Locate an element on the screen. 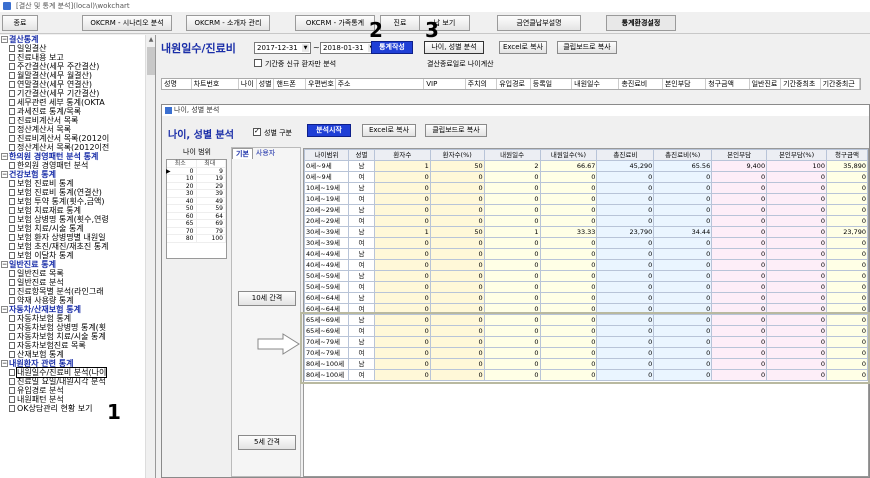 Image resolution: width=870 pixels, height=478 pixels. column-header: 유입경로 is located at coordinates (514, 84).